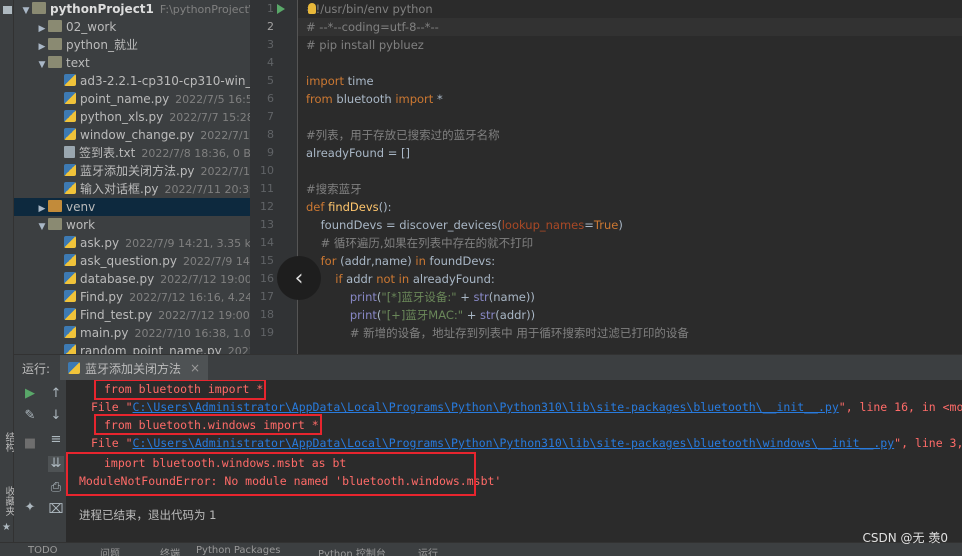 Image resolution: width=962 pixels, height=556 pixels. What do you see at coordinates (137, 135) in the screenshot?
I see `tree-item-label: window_change.py` at bounding box center [137, 135].